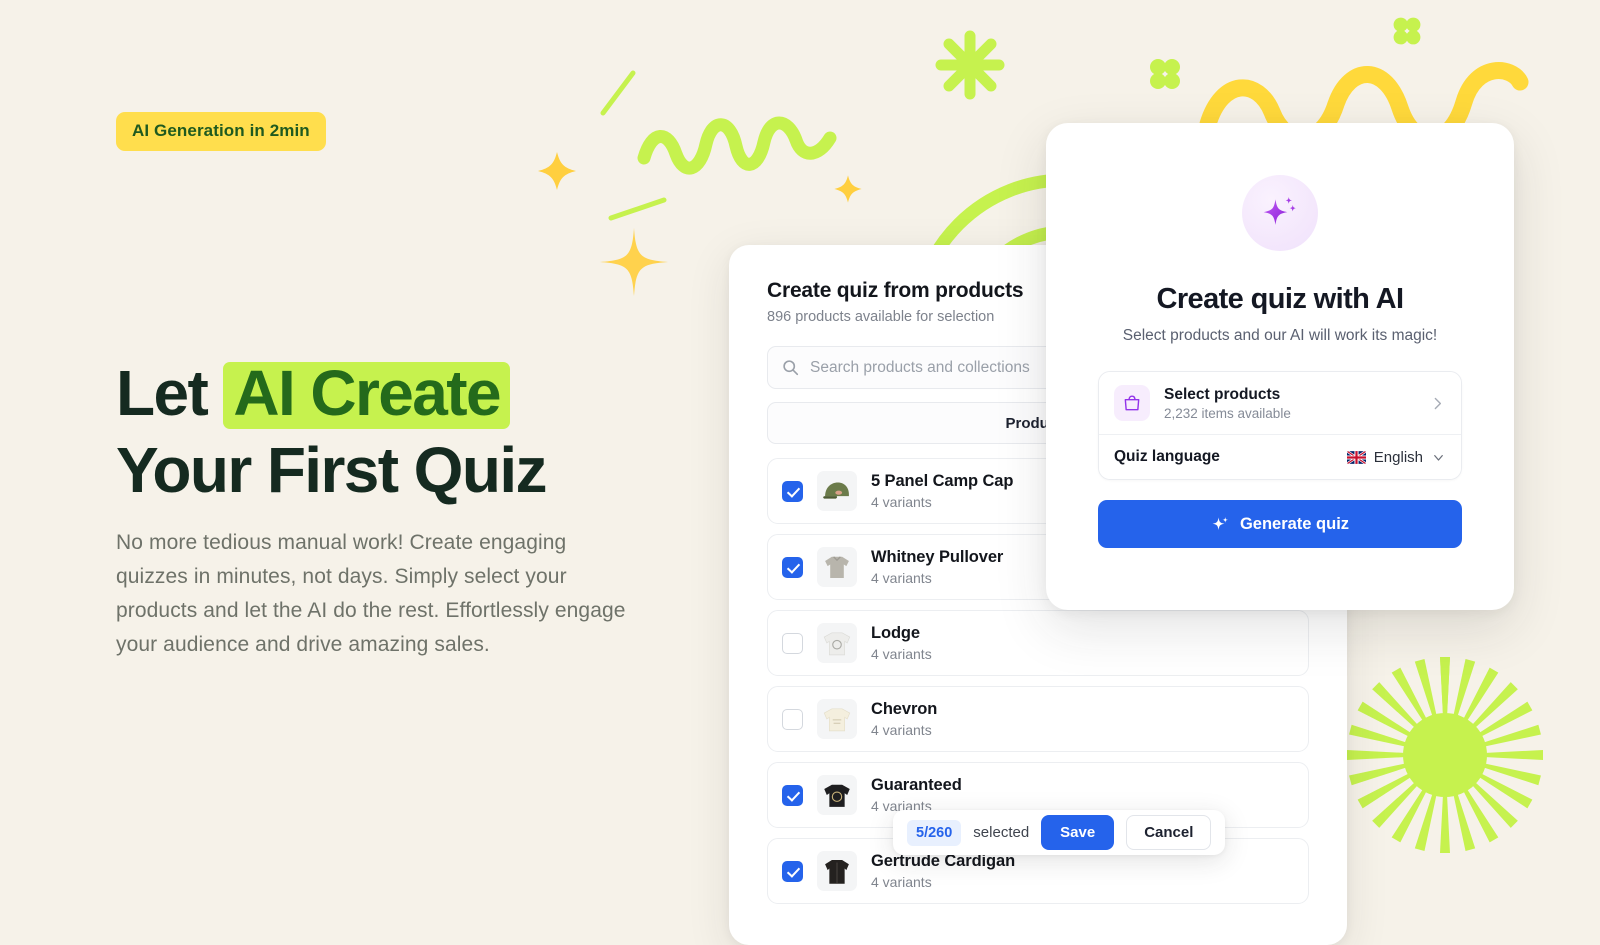 The height and width of the screenshot is (945, 1600). Describe the element at coordinates (1038, 719) in the screenshot. I see `table-row: Chevron 4 variants` at that location.